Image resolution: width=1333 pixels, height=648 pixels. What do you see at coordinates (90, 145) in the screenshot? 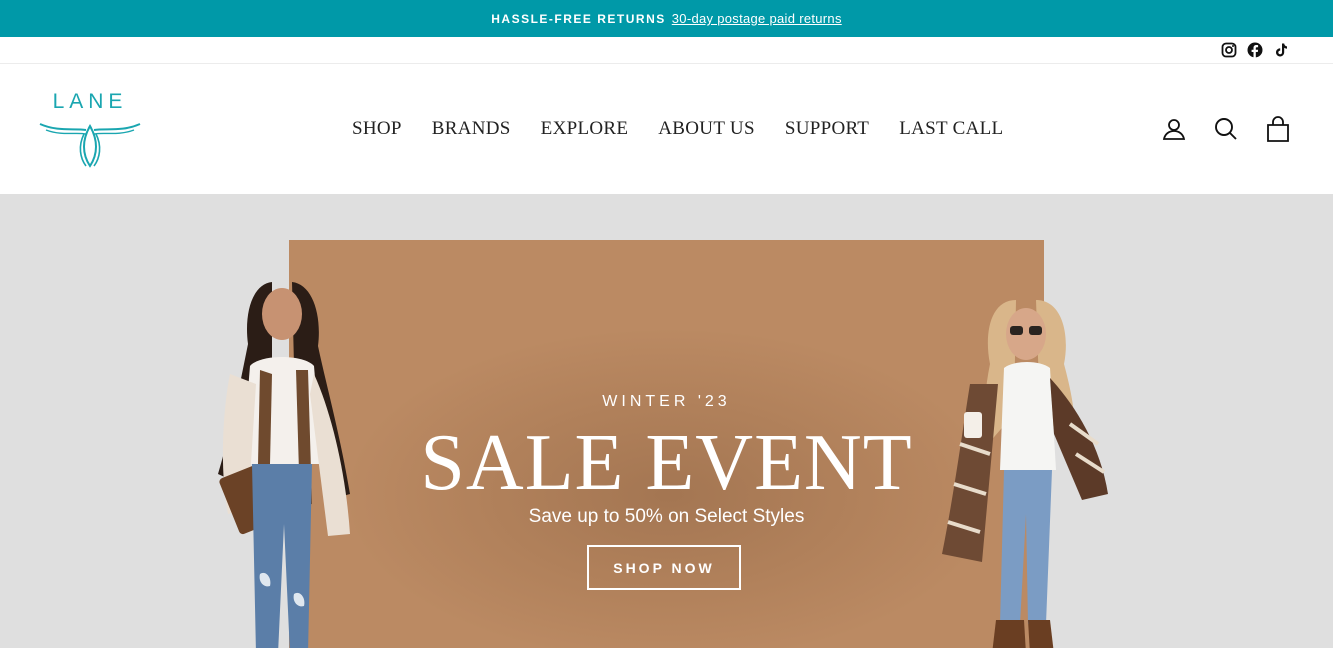
I see `longhorn-mark` at bounding box center [90, 145].